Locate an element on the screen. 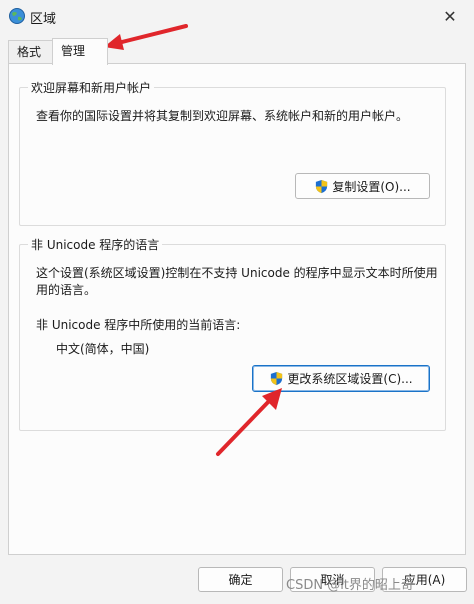 This screenshot has width=474, height=604. watermark: CSDN @it界的昭上奇 is located at coordinates (350, 585).